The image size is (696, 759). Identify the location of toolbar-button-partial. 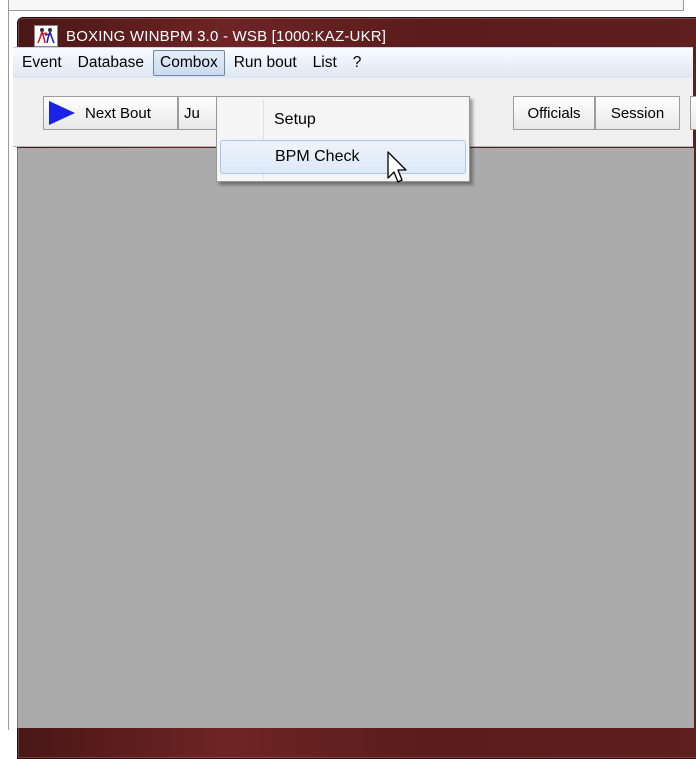
(693, 113).